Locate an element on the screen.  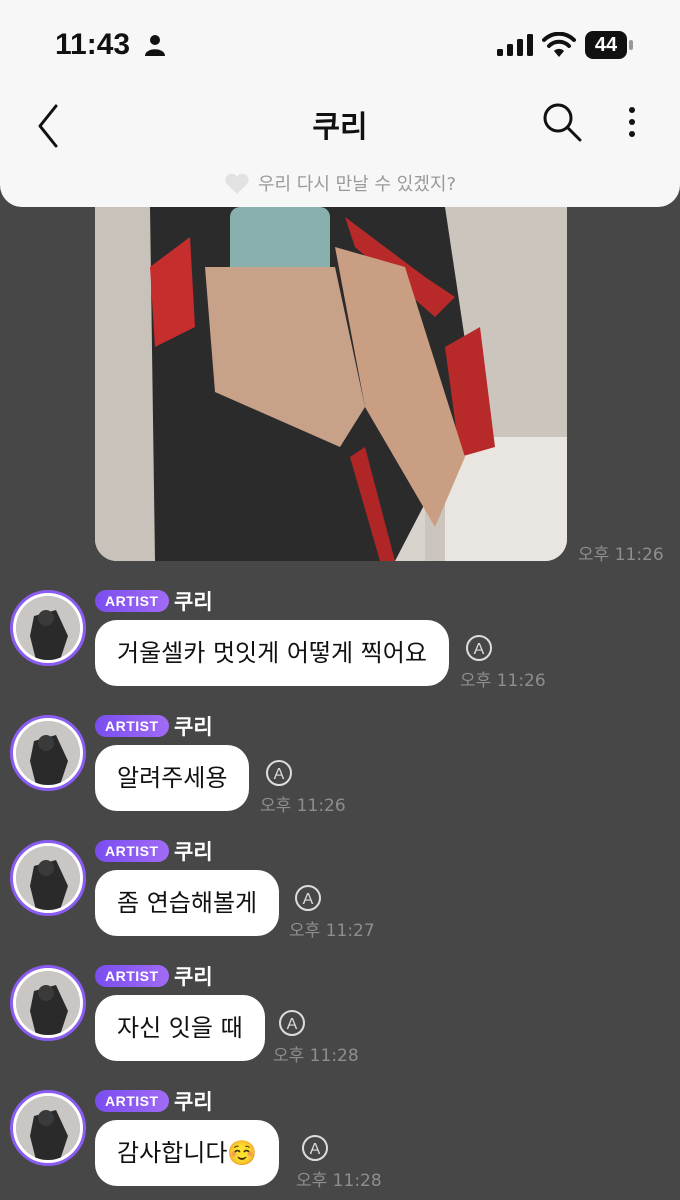
message-bubble: 좀 연습해볼게 is located at coordinates (187, 903).